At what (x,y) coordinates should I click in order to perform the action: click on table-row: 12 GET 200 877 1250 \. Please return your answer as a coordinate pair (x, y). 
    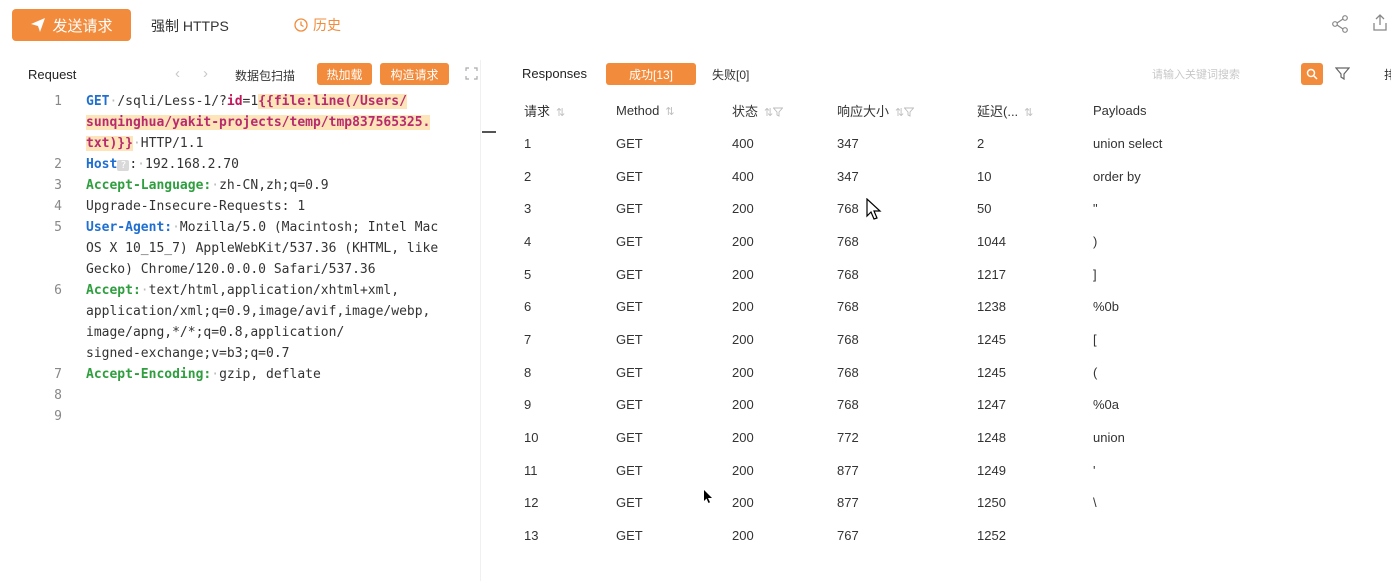
    Looking at the image, I should click on (896, 503).